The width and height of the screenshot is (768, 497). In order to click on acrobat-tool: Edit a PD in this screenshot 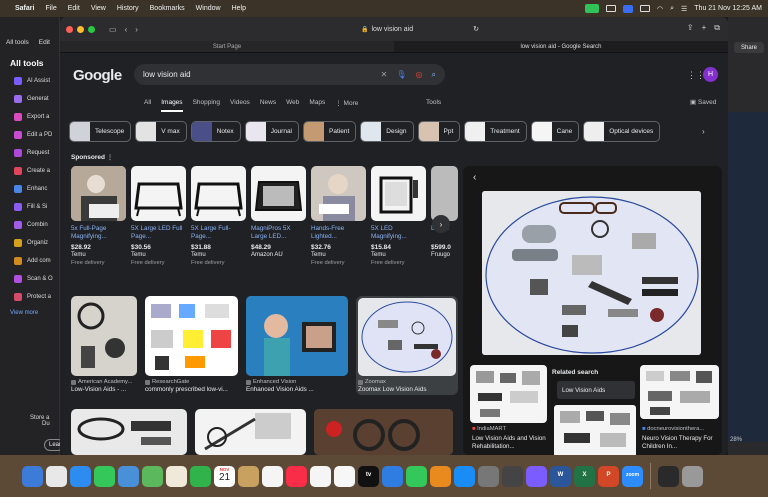, I will do `click(29, 135)`.